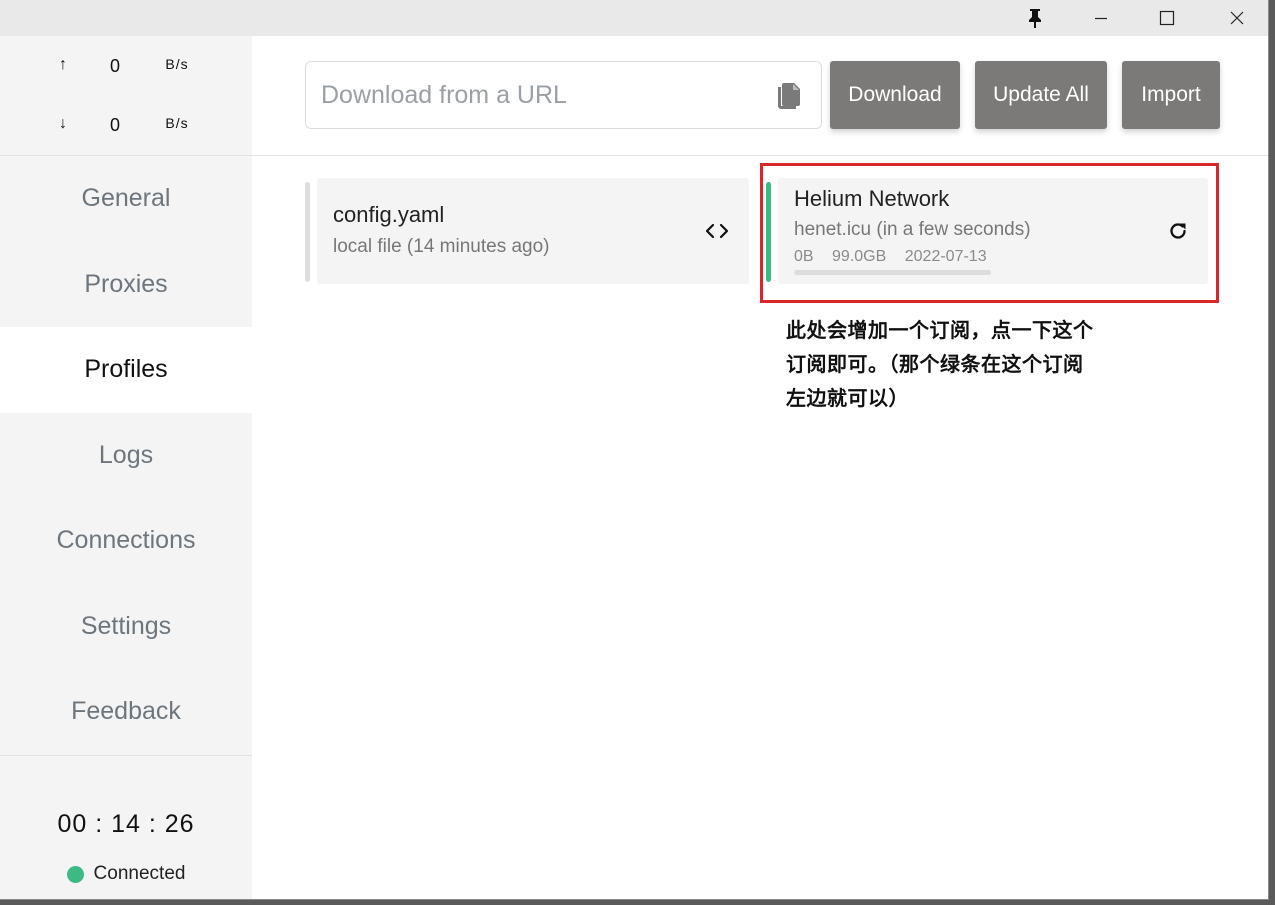 Image resolution: width=1275 pixels, height=905 pixels. Describe the element at coordinates (859, 256) in the screenshot. I see `usage-total: 99.0GB` at that location.